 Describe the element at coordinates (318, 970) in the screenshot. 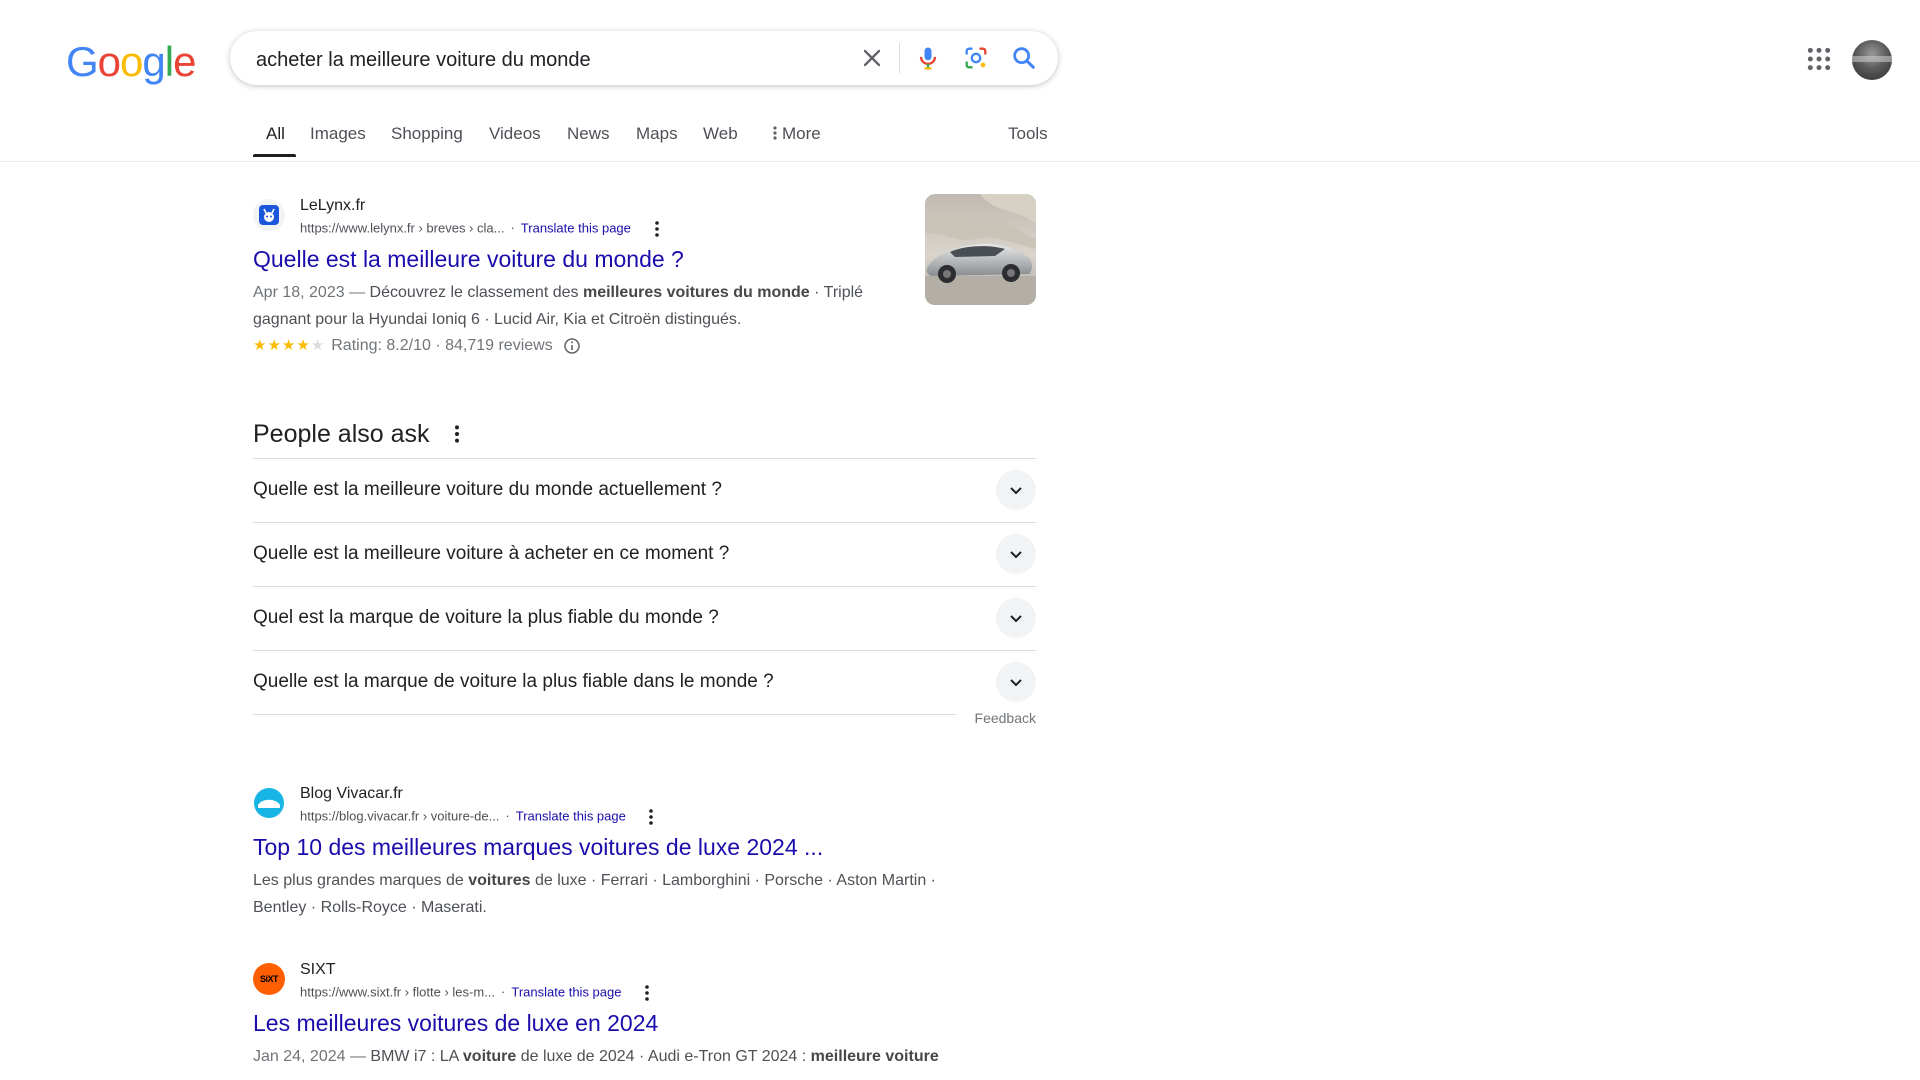

I see `result-site-name: SIXT` at that location.